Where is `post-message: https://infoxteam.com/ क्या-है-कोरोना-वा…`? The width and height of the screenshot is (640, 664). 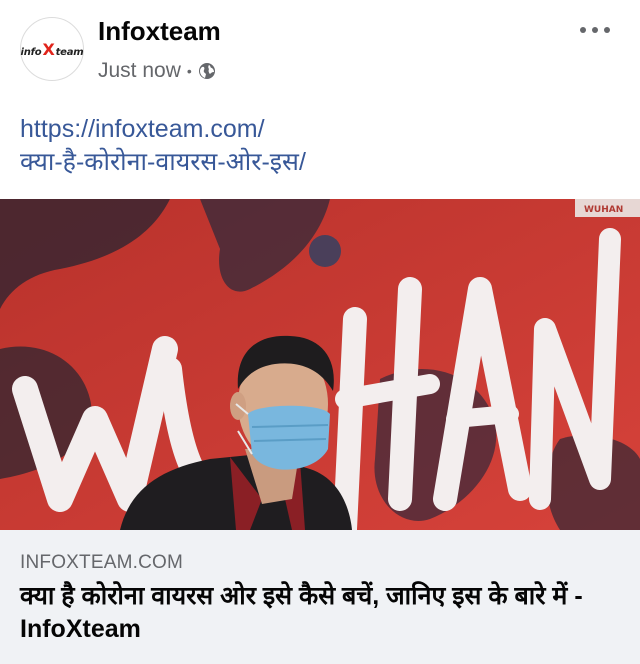 post-message: https://infoxteam.com/ क्या-है-कोरोना-वा… is located at coordinates (320, 146).